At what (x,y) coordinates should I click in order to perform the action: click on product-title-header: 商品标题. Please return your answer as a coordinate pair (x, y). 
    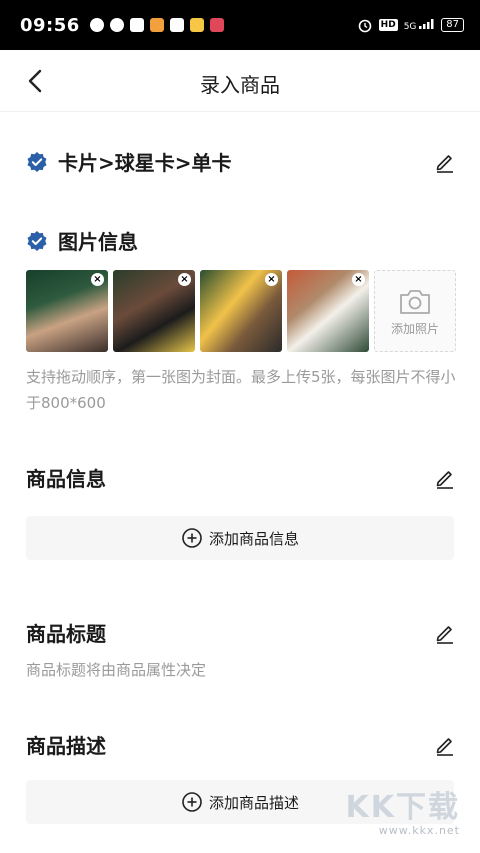
    Looking at the image, I should click on (241, 632).